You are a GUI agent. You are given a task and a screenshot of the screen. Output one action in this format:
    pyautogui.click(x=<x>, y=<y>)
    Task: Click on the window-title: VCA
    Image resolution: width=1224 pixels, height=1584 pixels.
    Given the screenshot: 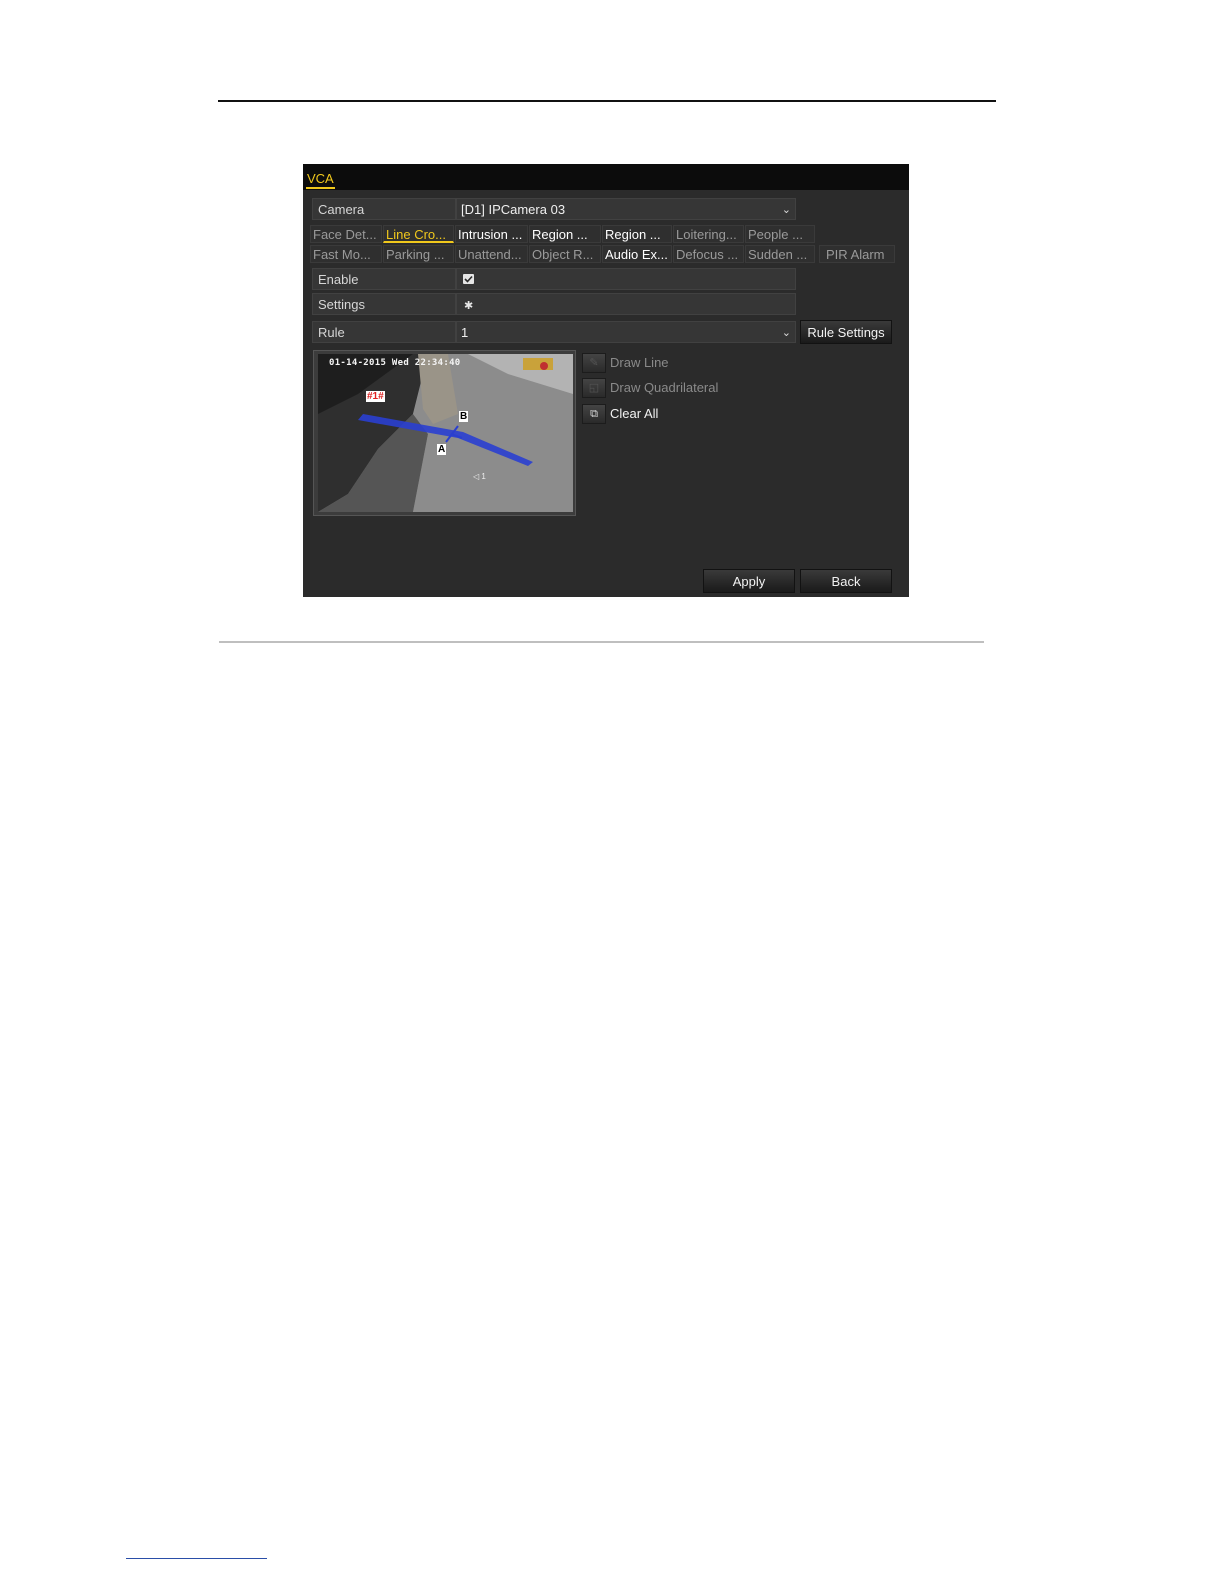 What is the action you would take?
    pyautogui.click(x=320, y=180)
    